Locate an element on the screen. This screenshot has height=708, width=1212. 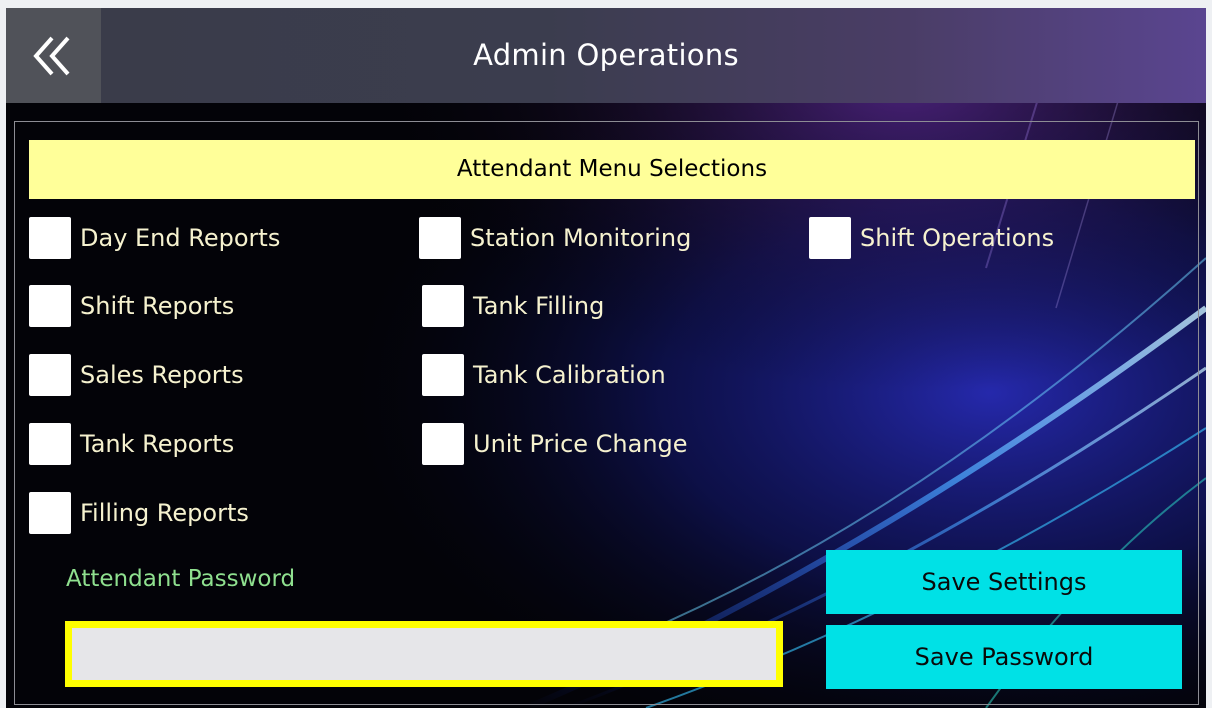
option-label: Shift Reports is located at coordinates (157, 306).